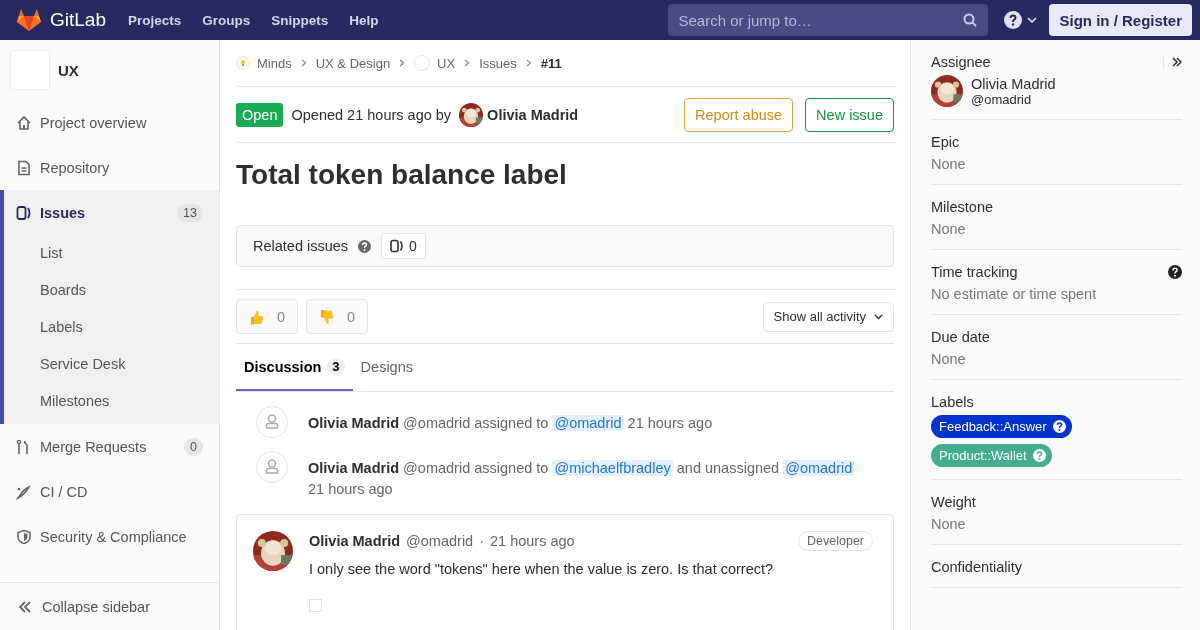  Describe the element at coordinates (111, 290) in the screenshot. I see `sidebar-subitem: Boards` at that location.